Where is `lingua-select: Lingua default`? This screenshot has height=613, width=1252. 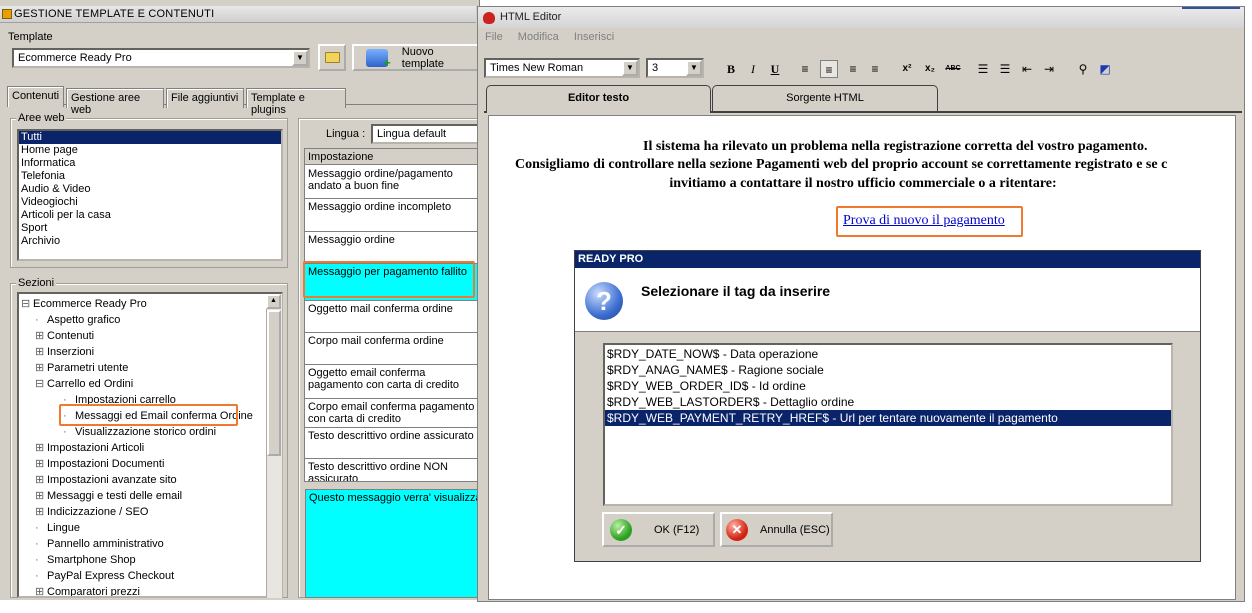 lingua-select: Lingua default is located at coordinates (425, 134).